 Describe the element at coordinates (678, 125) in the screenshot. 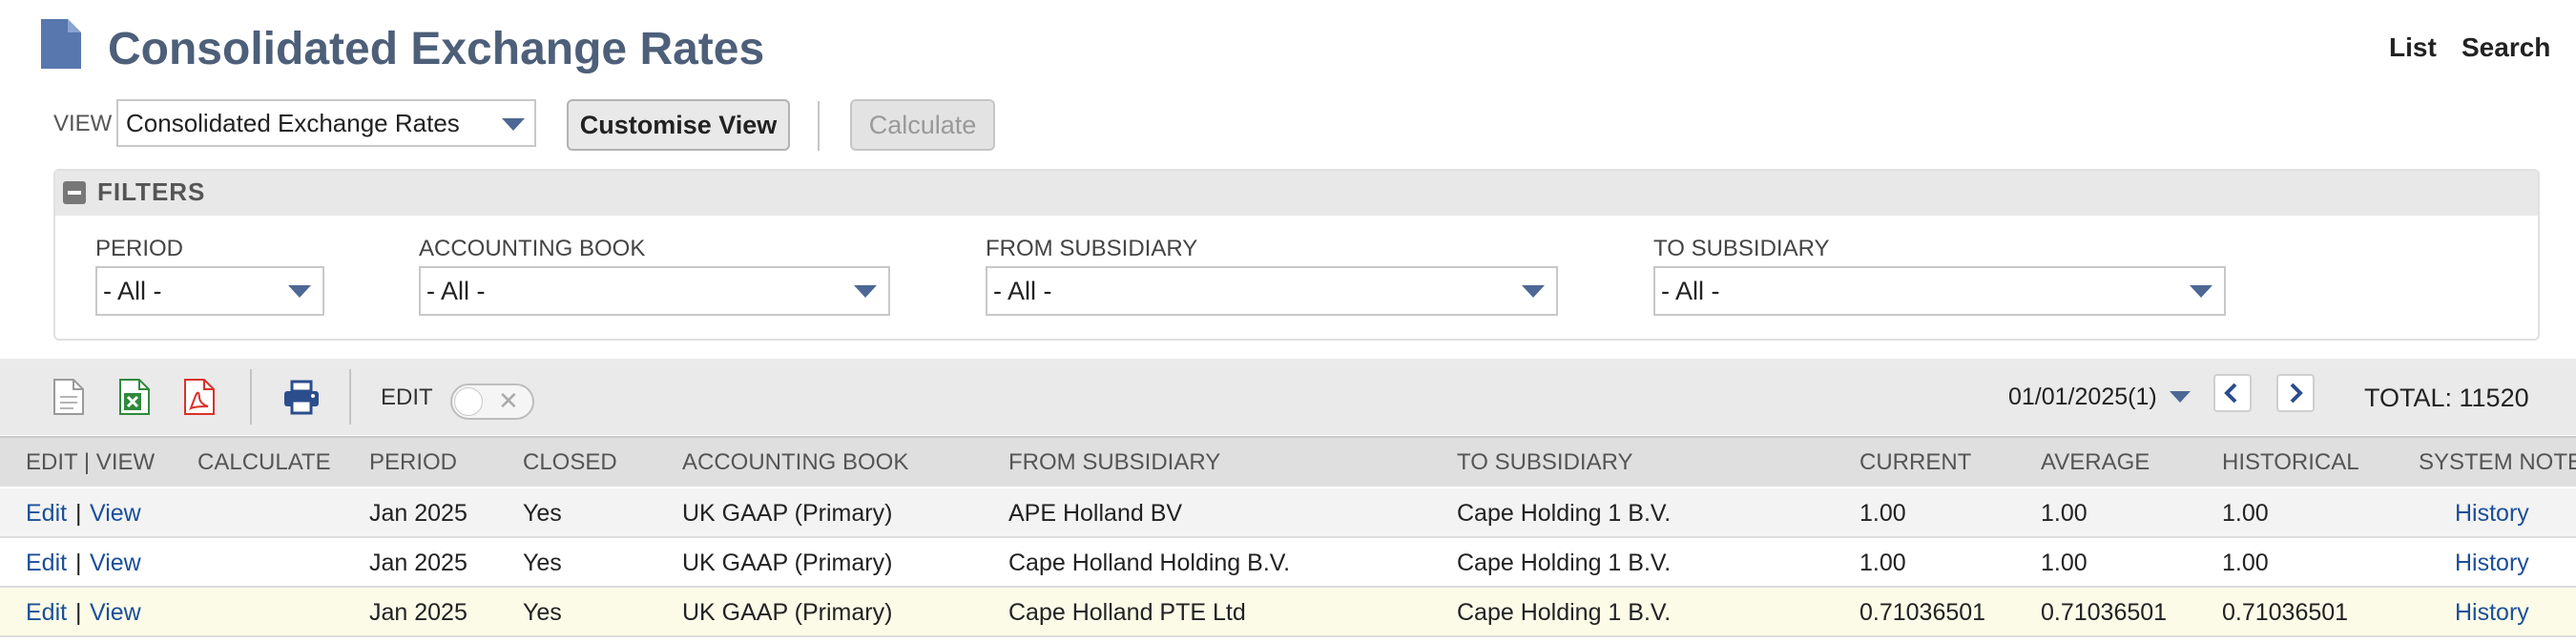

I see `customise-view-button: Customise View` at that location.